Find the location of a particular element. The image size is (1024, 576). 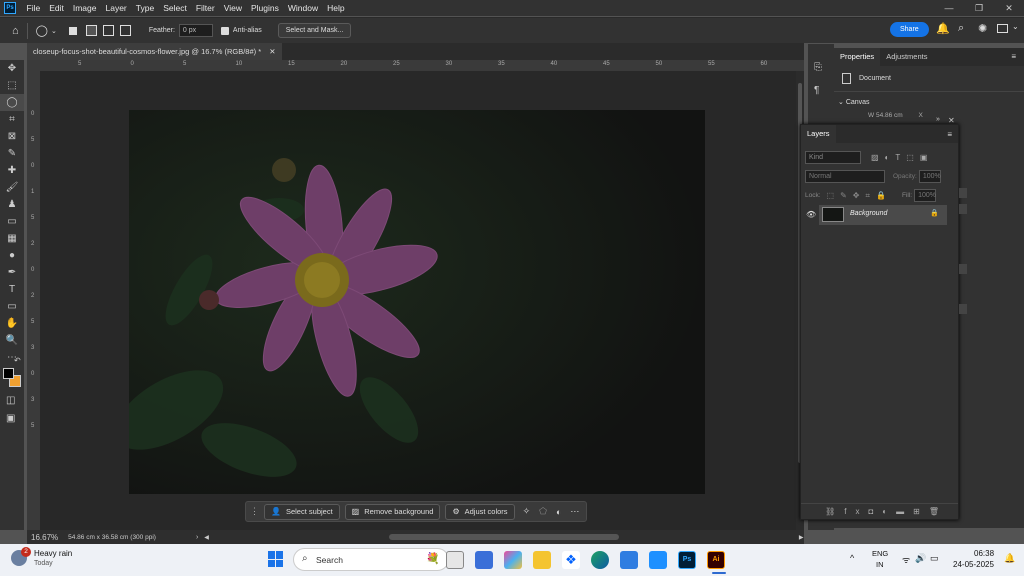

file-explorer-icon is located at coordinates (542, 560).